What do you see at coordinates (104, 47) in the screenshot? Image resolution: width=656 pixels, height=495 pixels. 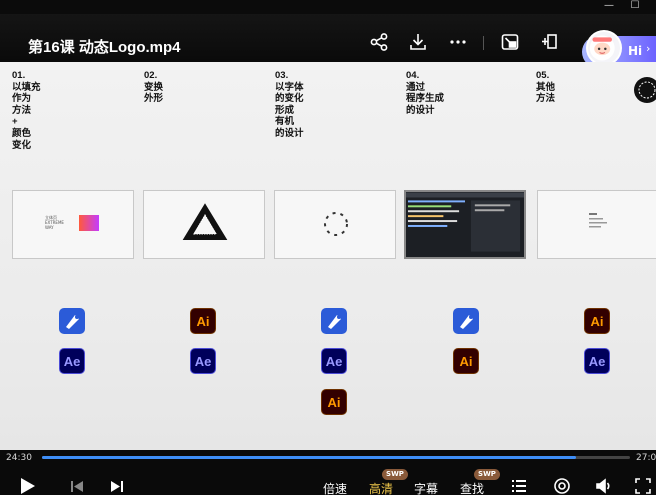 I see `video-title: 第16课 动态Logo.mp4` at bounding box center [104, 47].